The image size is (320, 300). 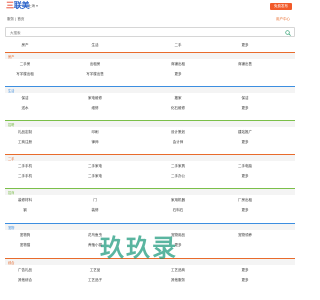 I want to click on section-title: 招聘, so click(x=11, y=125).